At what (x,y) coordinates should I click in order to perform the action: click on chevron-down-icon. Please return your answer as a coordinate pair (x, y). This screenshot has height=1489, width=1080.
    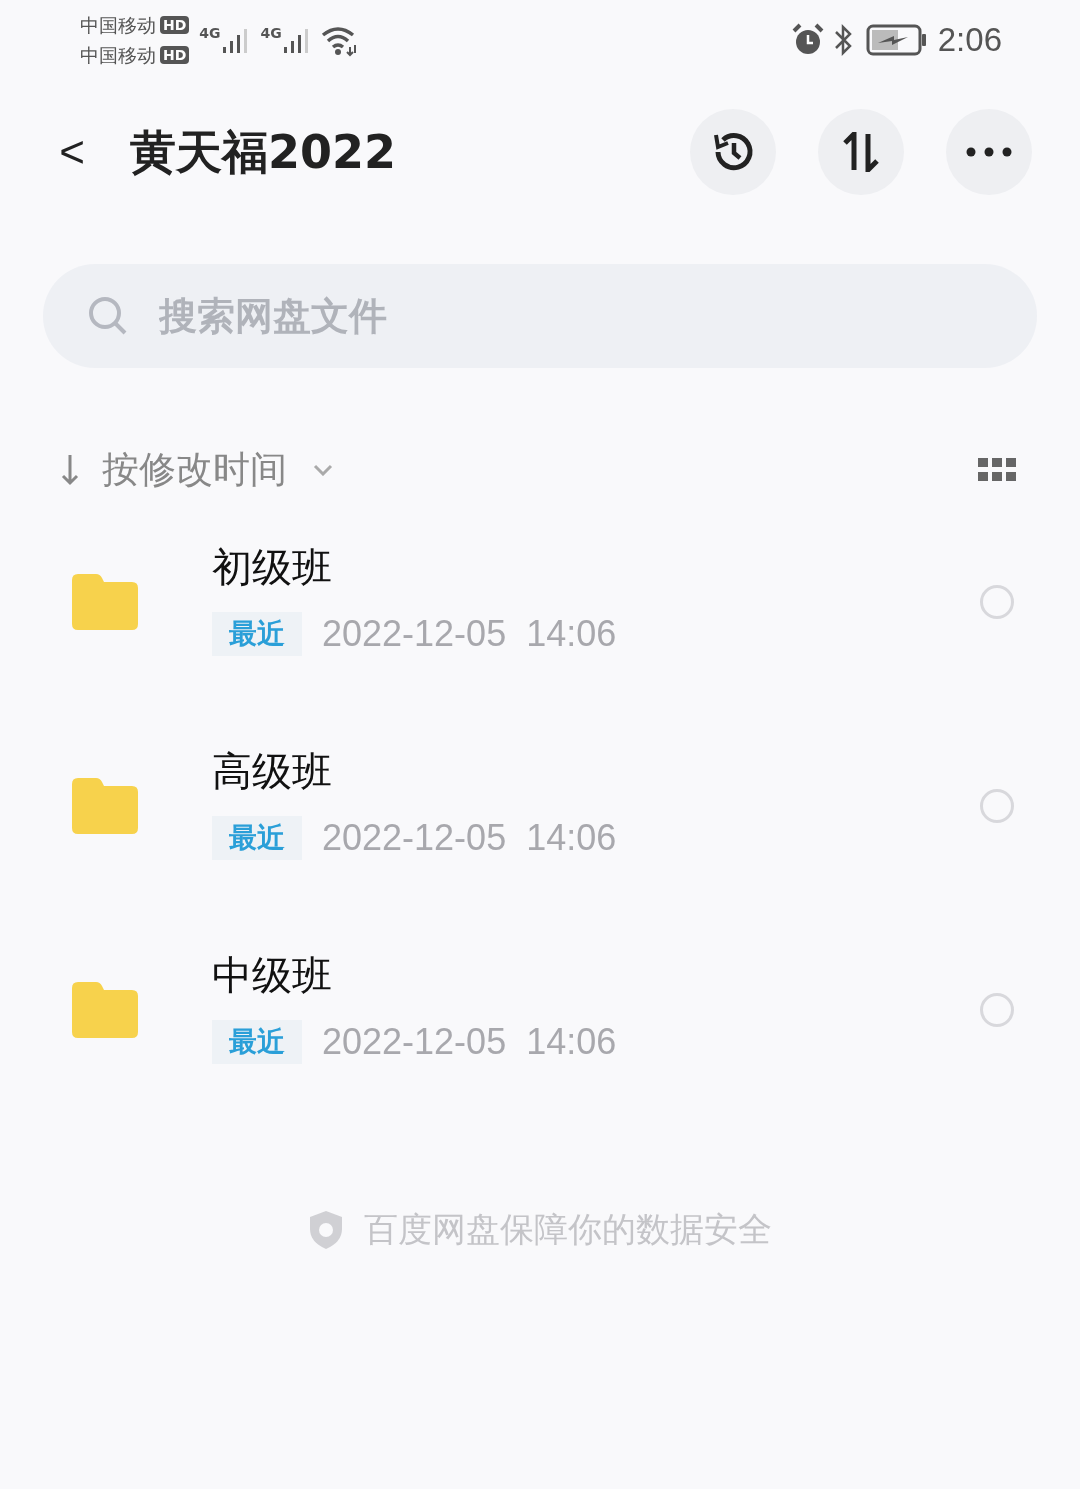
    Looking at the image, I should click on (323, 470).